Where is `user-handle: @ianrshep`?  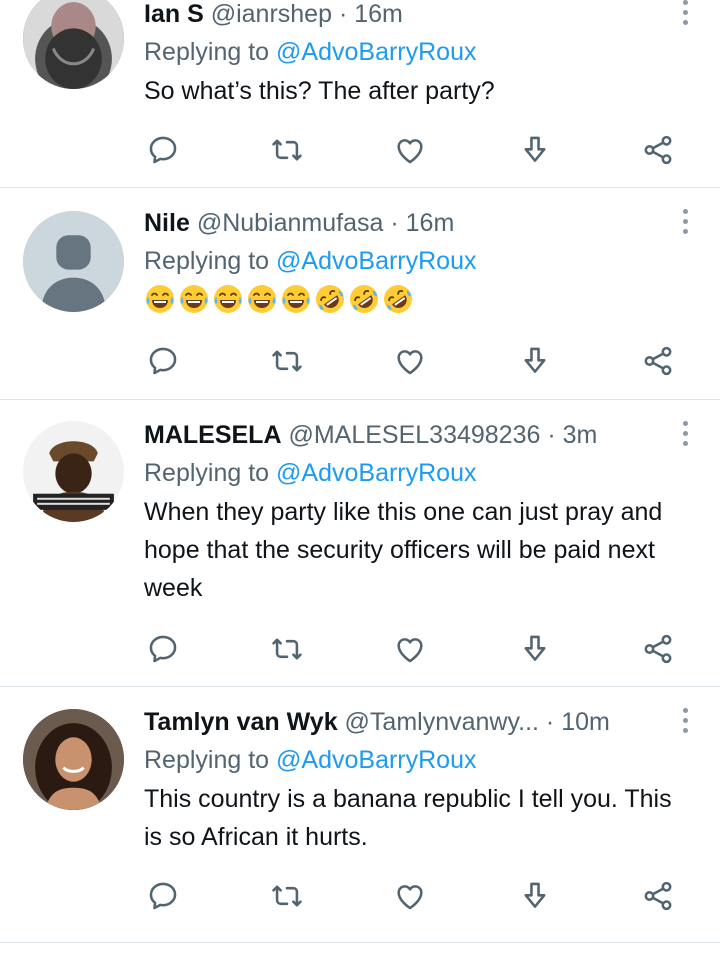
user-handle: @ianrshep is located at coordinates (271, 14).